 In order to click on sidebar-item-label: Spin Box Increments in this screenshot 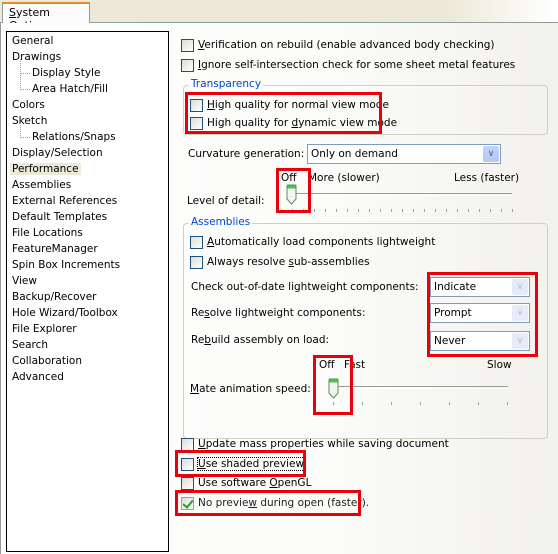, I will do `click(66, 265)`.